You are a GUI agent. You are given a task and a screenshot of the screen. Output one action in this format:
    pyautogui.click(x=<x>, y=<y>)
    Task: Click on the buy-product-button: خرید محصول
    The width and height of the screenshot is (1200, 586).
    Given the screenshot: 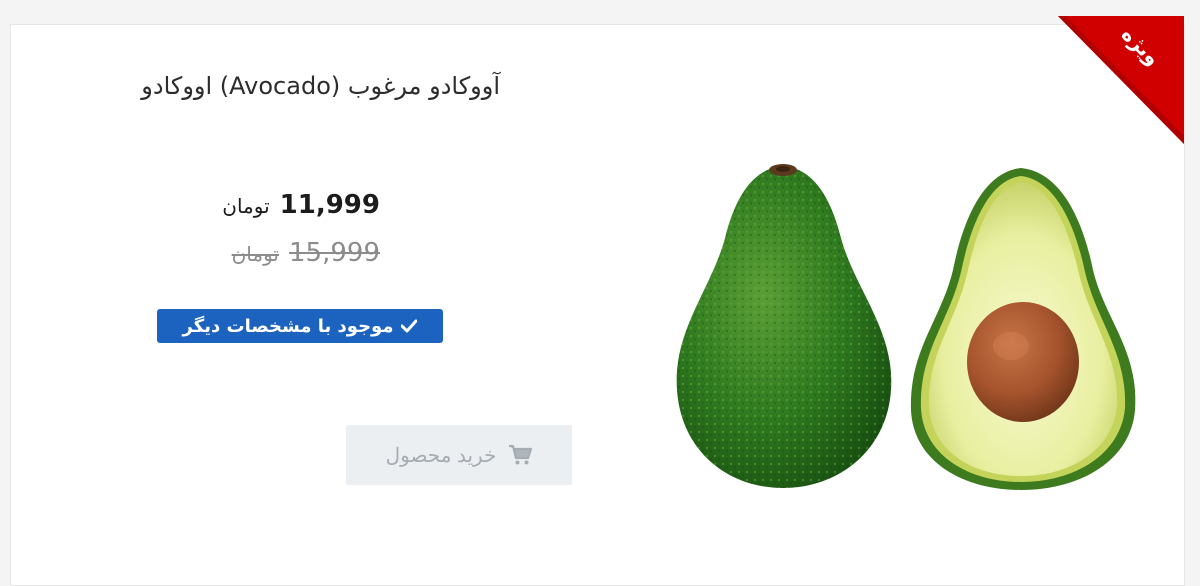 What is the action you would take?
    pyautogui.click(x=459, y=455)
    